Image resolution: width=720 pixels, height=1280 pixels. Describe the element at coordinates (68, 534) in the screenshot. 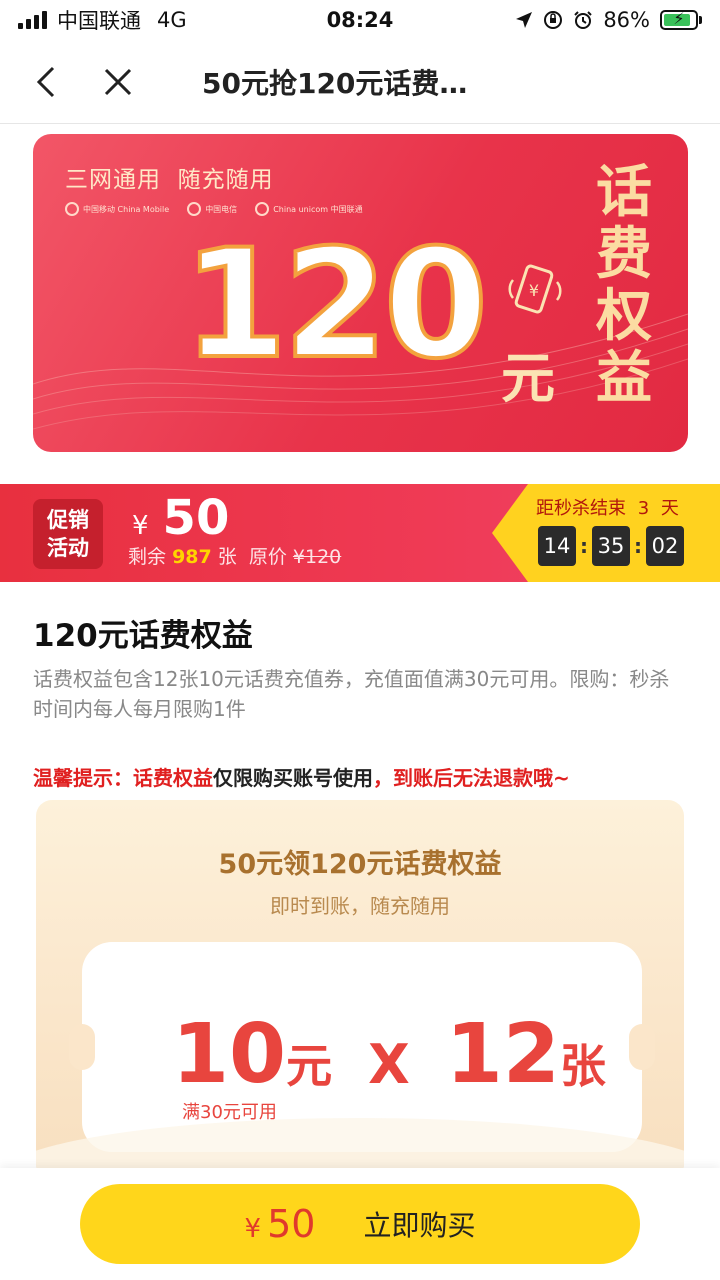

I see `promo-badge: 促销 活动` at that location.